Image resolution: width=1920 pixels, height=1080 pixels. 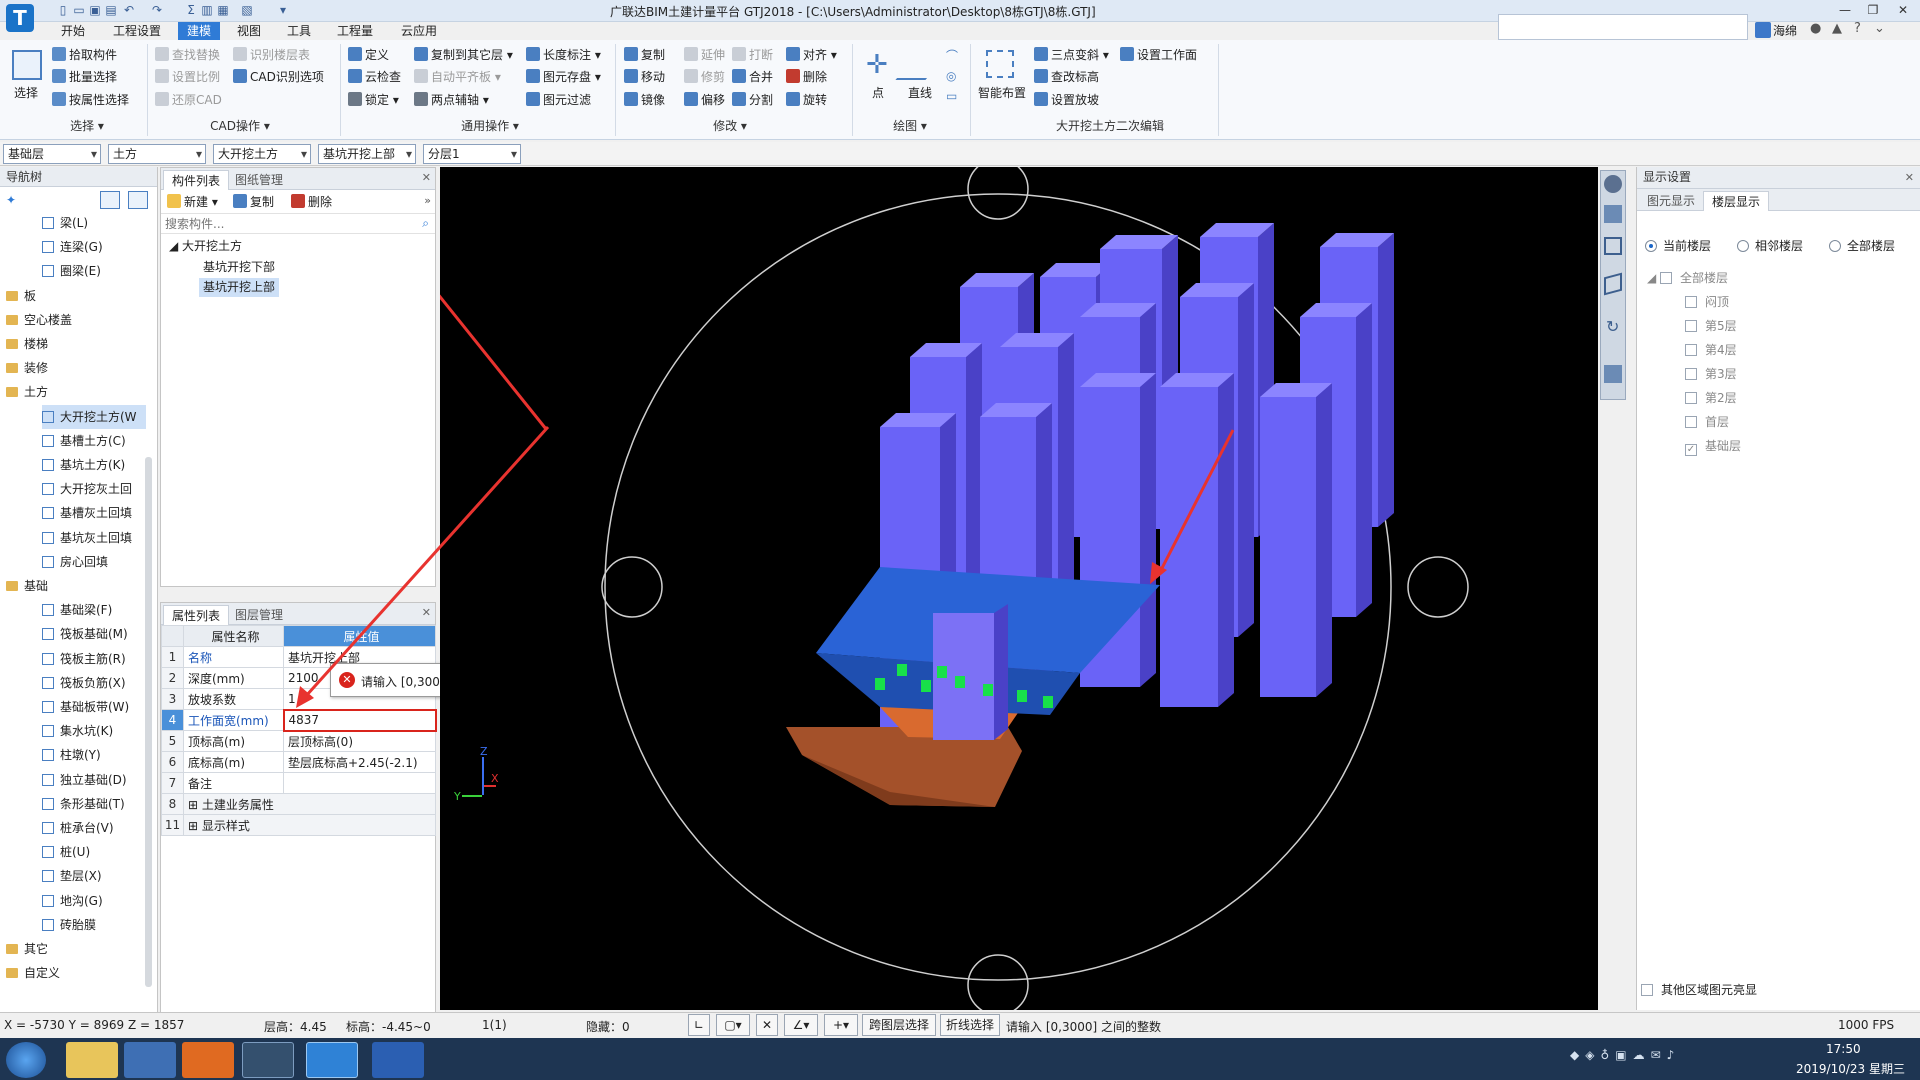 What do you see at coordinates (94, 513) in the screenshot?
I see `nav-item: 基槽灰土回填` at bounding box center [94, 513].